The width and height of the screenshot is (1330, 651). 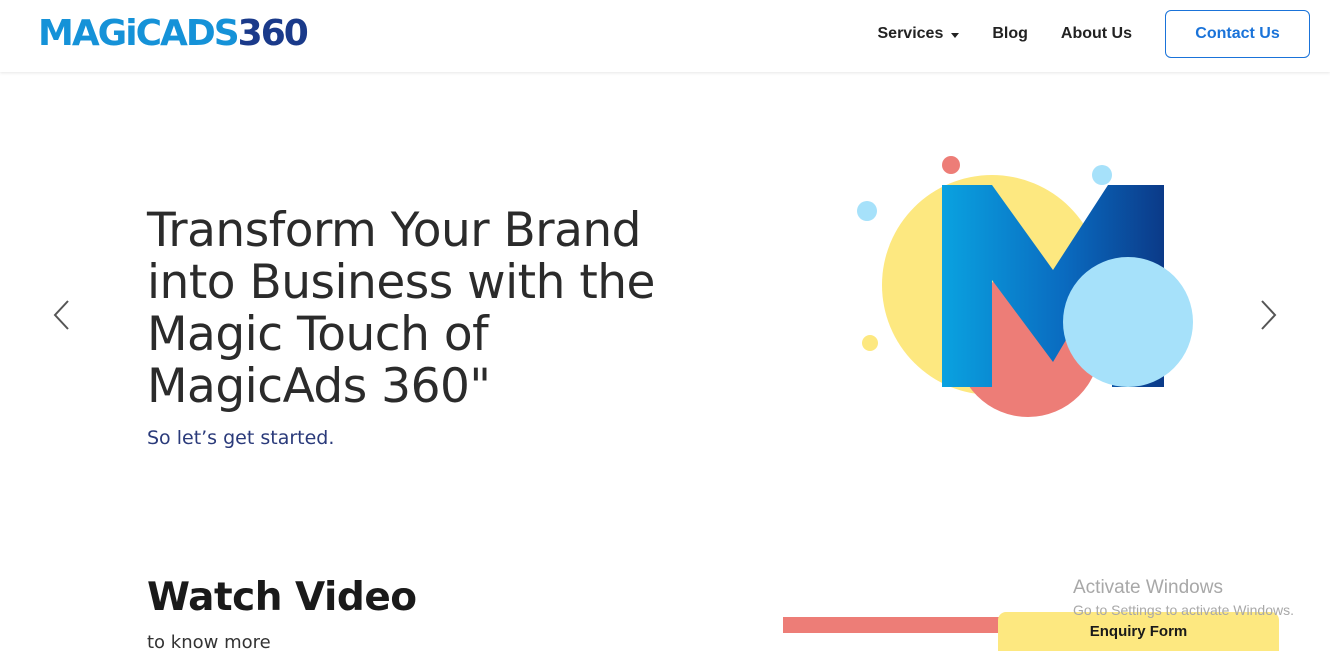 I want to click on main-nav: Services Blog About Us Contact Us, so click(x=1077, y=34).